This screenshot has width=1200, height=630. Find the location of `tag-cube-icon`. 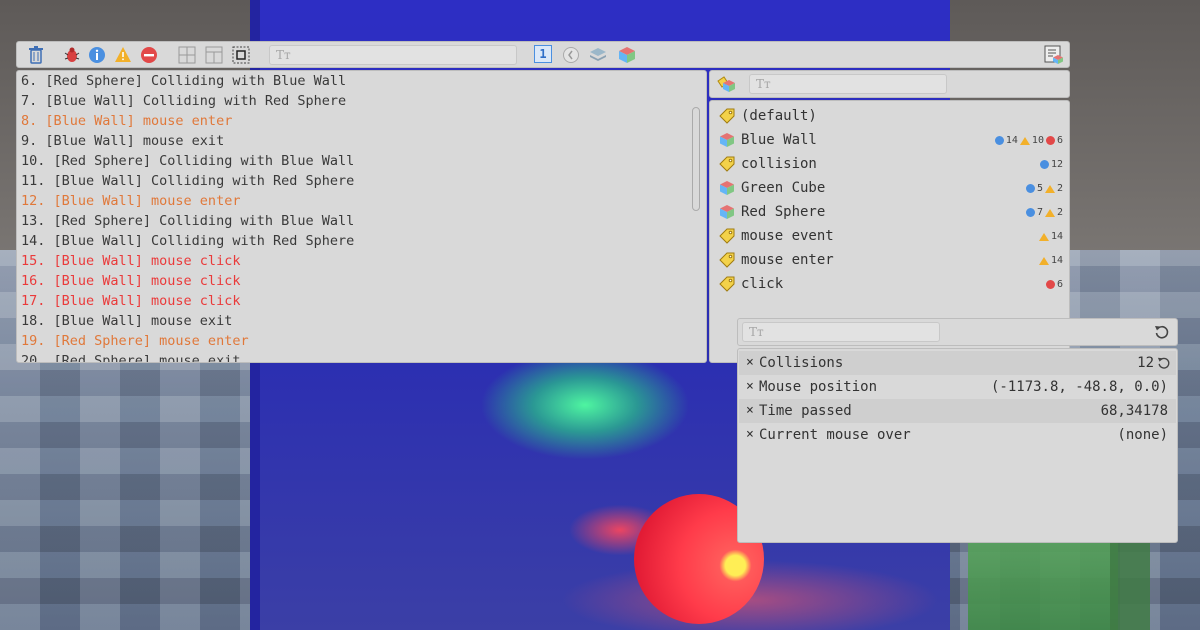

tag-cube-icon is located at coordinates (726, 84).